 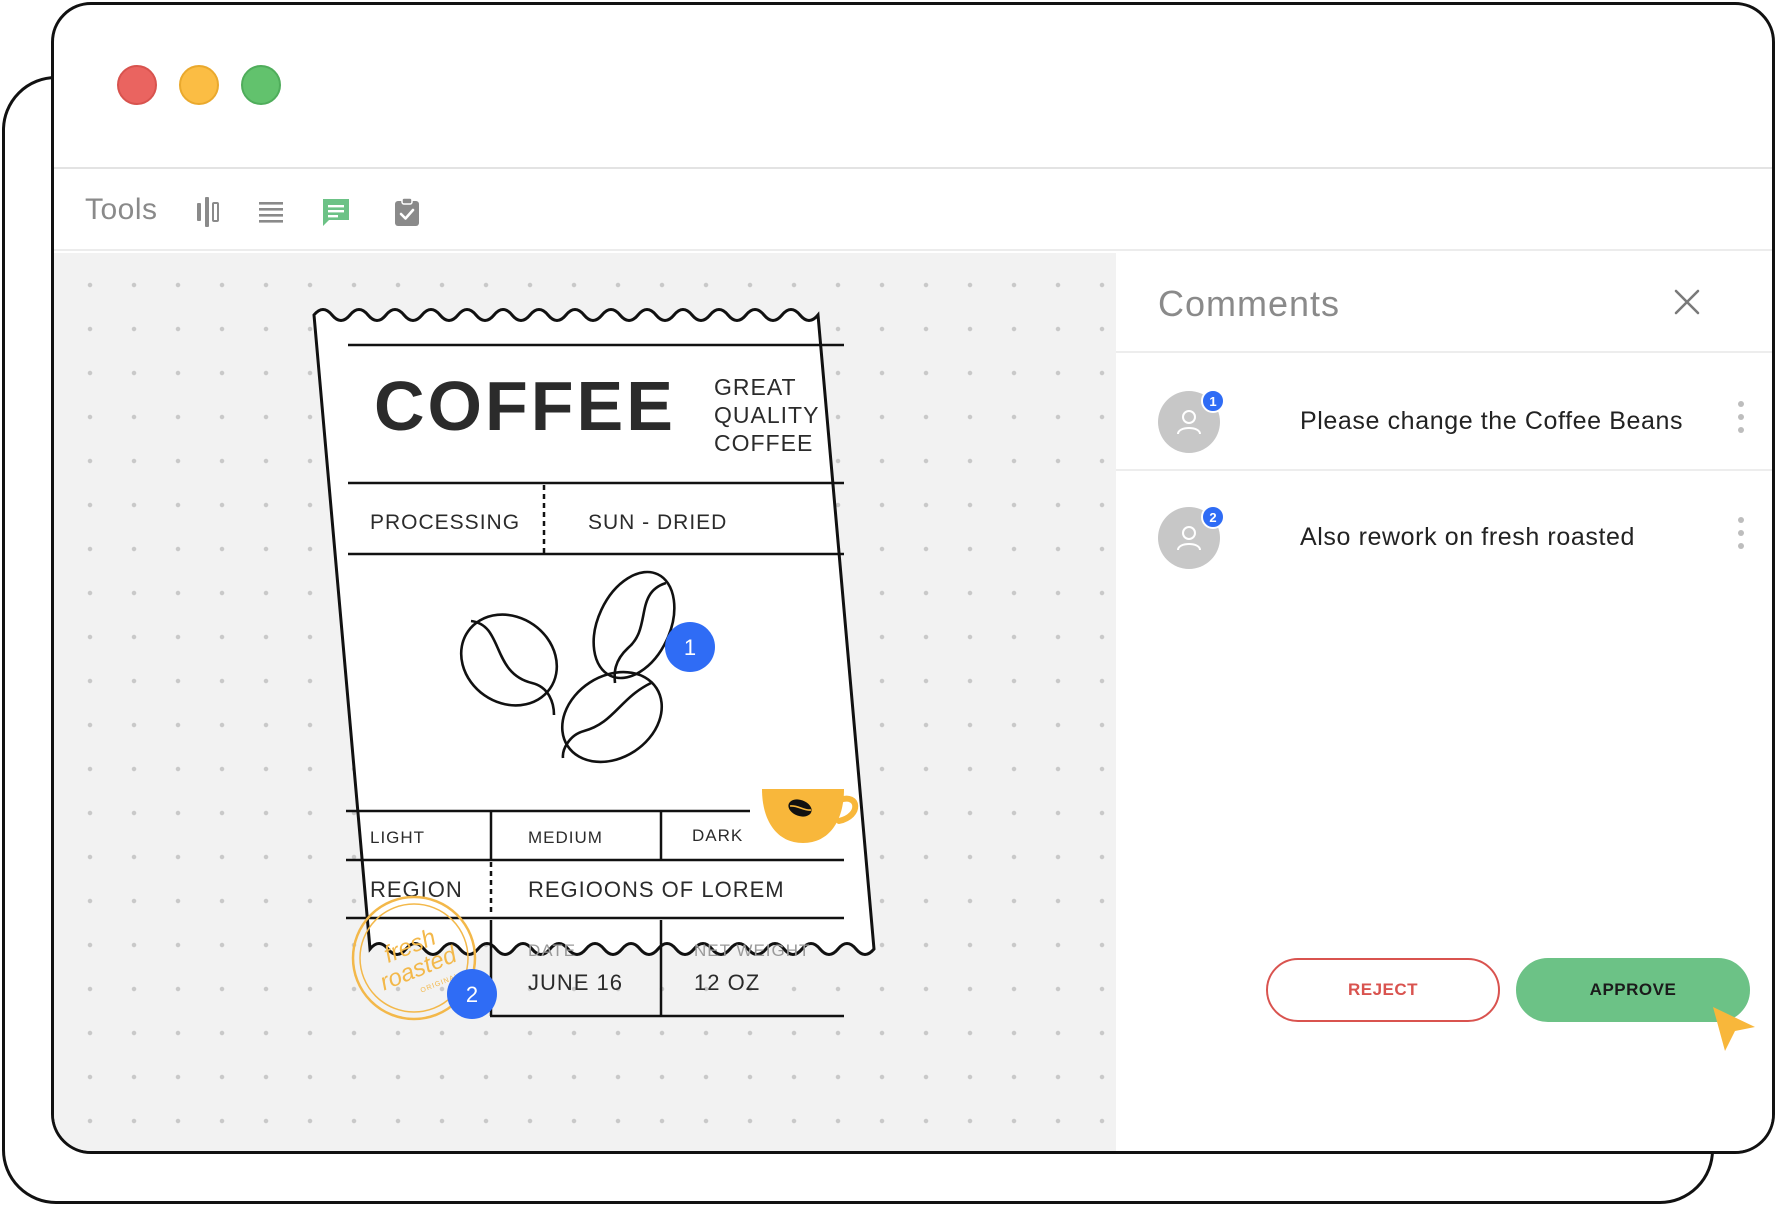 I want to click on comment-text: Please change the Coffee Beans, so click(x=1492, y=421).